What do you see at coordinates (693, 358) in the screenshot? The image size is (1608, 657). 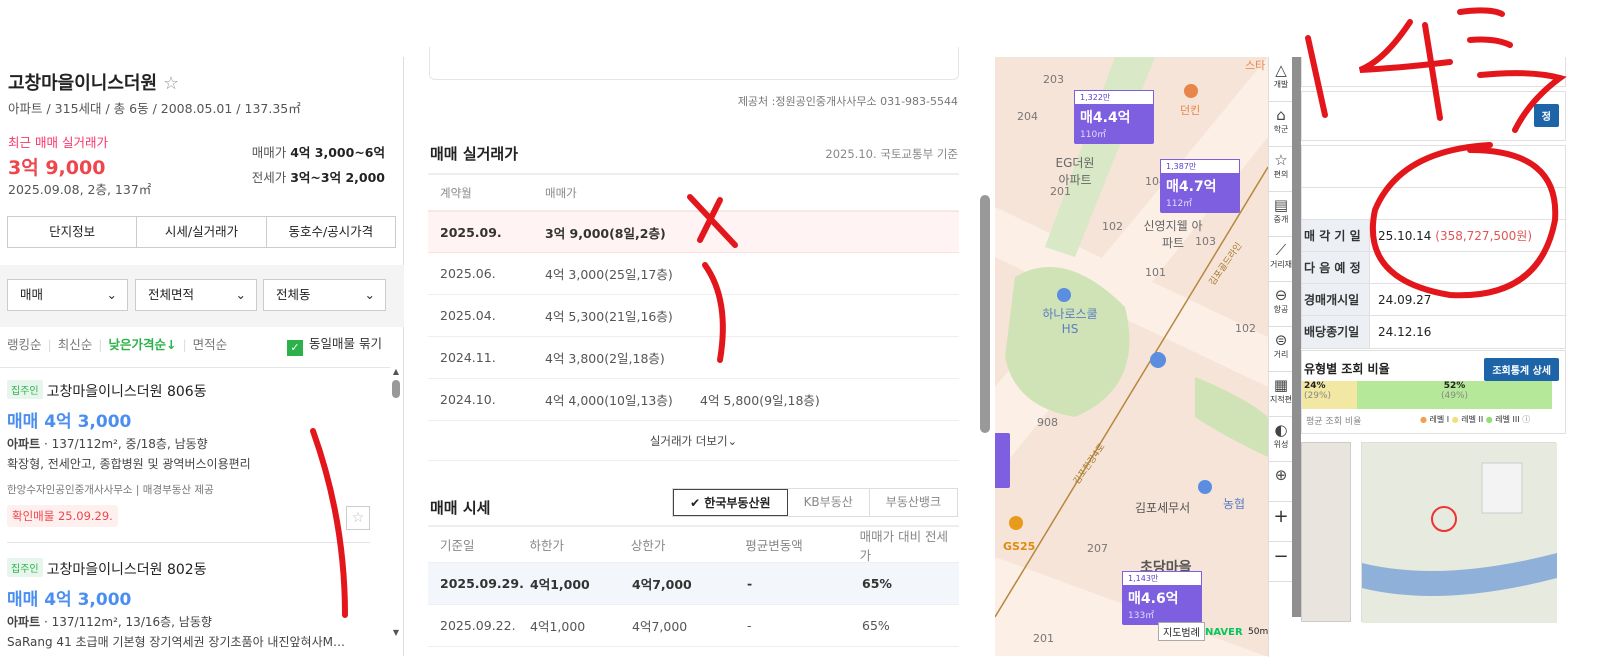 I see `table-row: 2024.11. 4억 3,800(2일,18층)` at bounding box center [693, 358].